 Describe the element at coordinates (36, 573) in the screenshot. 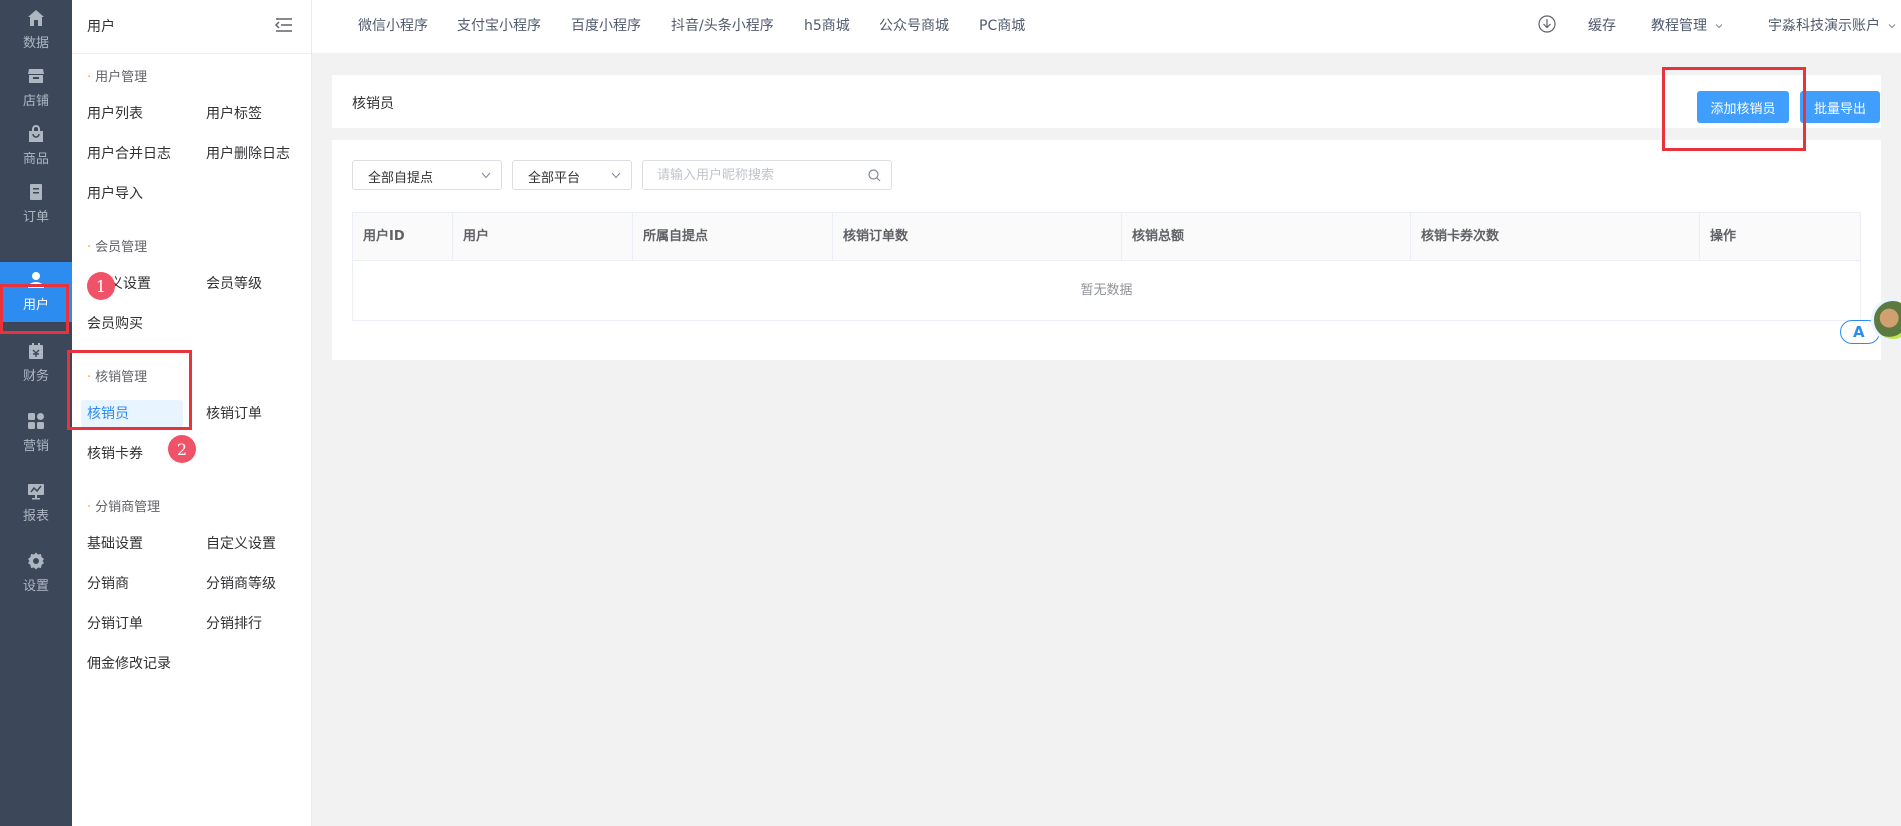

I see `rail-item-settings: 设置` at that location.